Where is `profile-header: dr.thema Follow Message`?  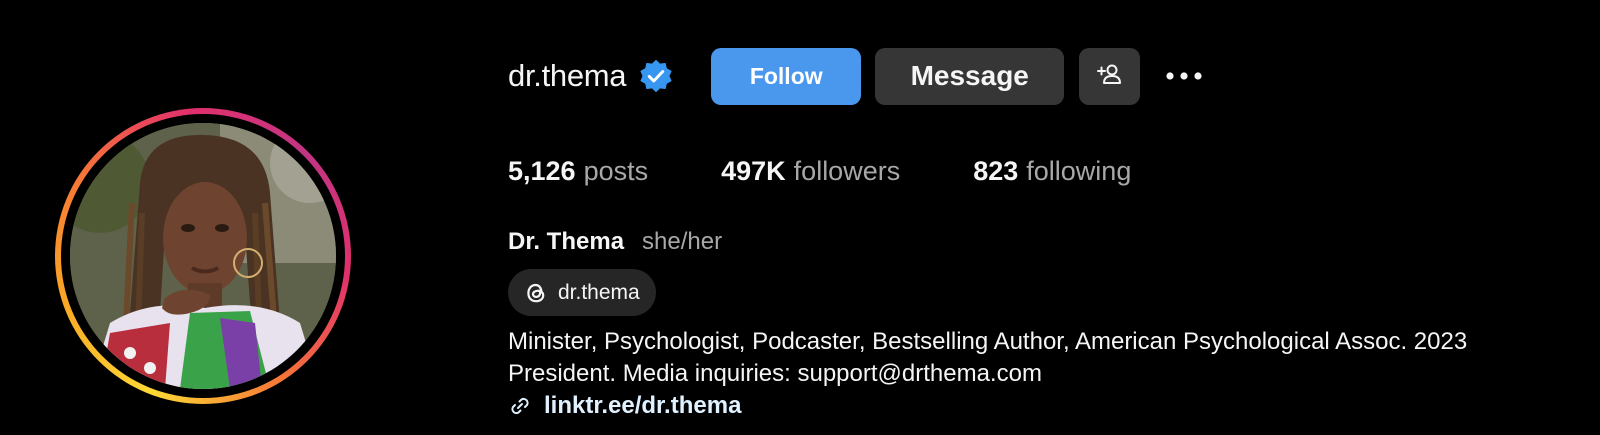
profile-header: dr.thema Follow Message is located at coordinates (856, 76).